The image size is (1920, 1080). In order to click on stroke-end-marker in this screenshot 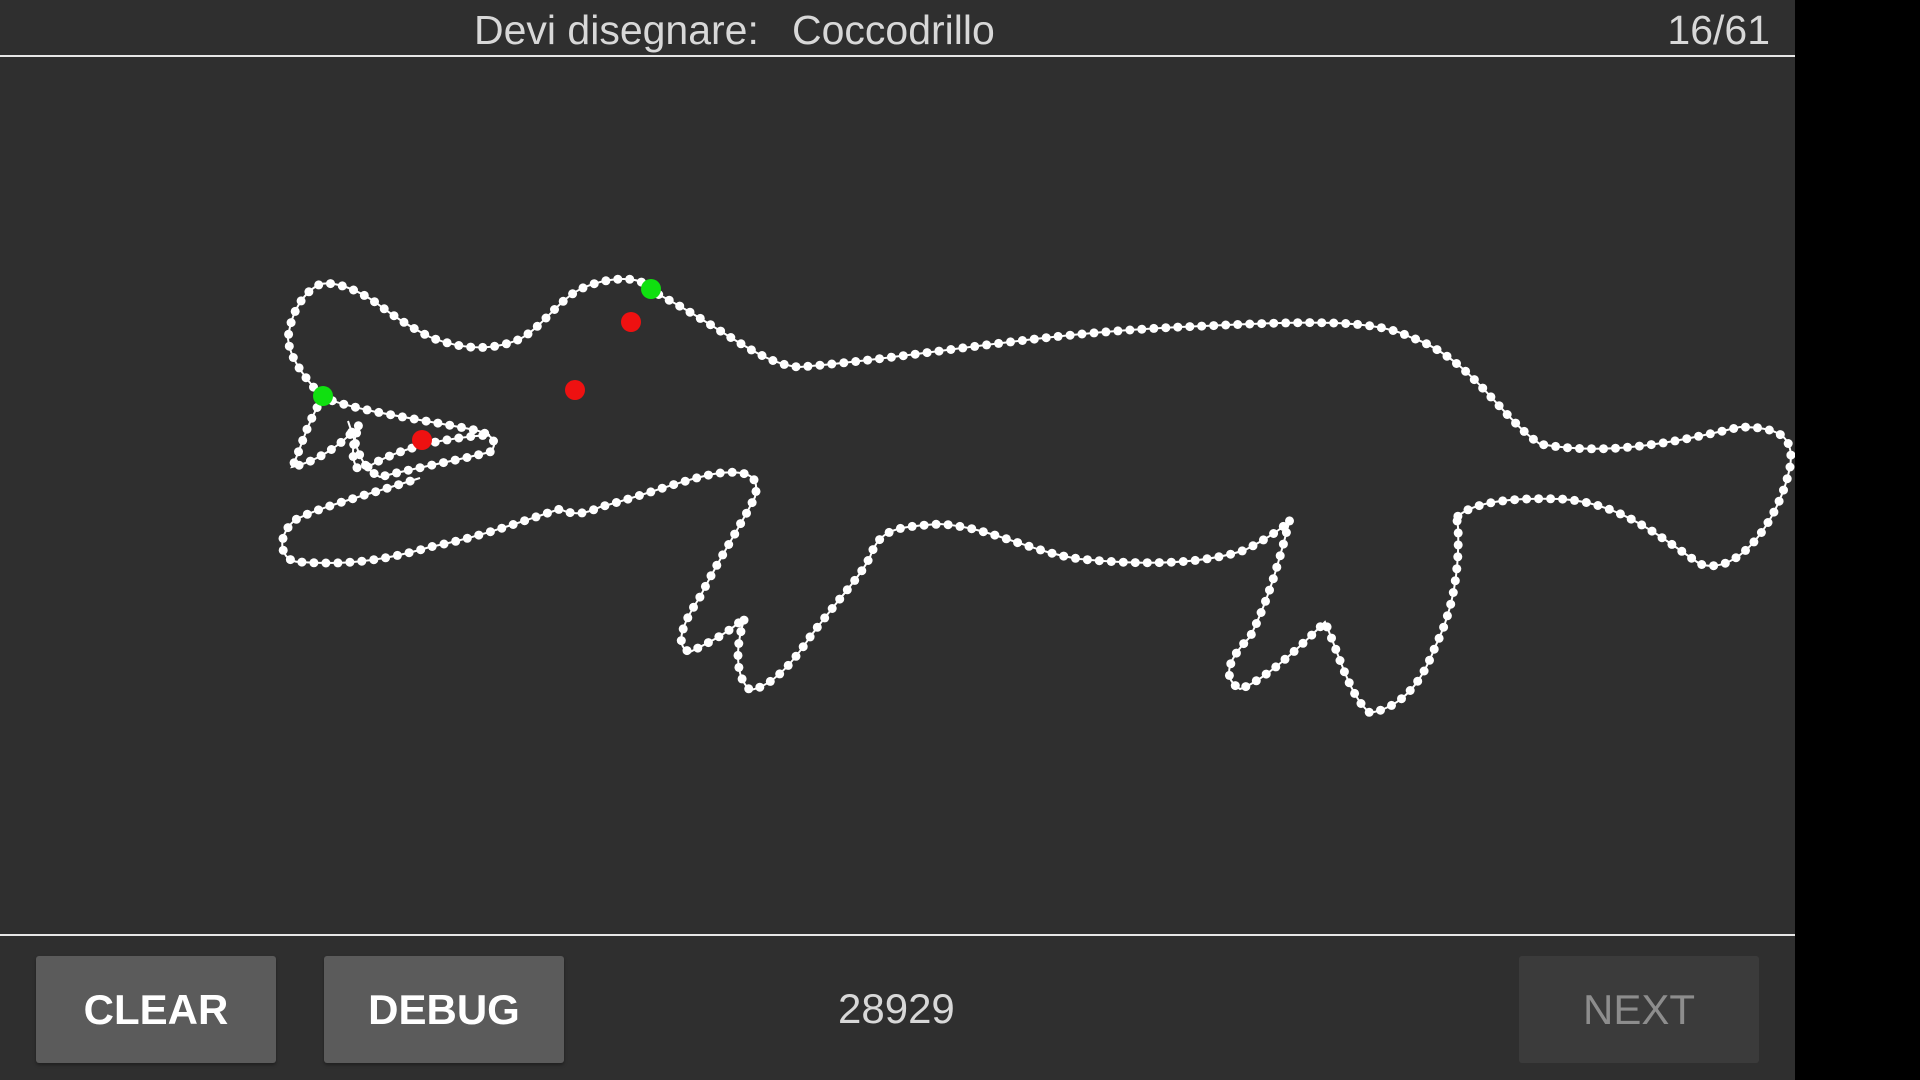, I will do `click(575, 390)`.